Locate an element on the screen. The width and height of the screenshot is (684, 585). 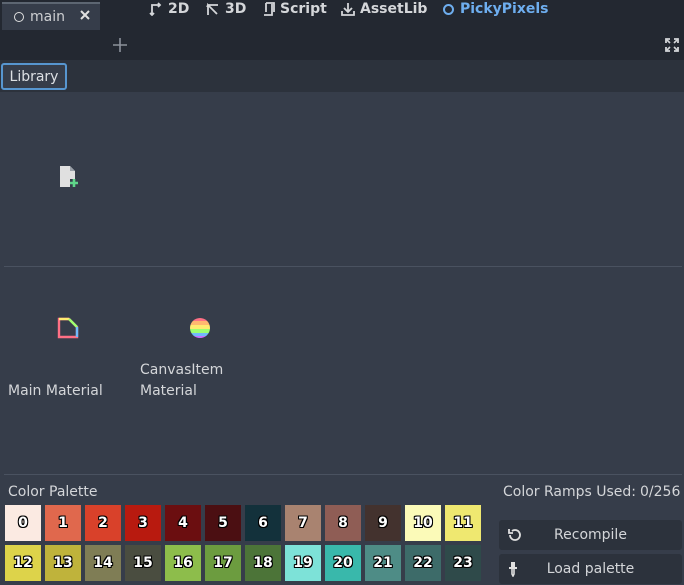
swatch-number: 16 is located at coordinates (183, 563).